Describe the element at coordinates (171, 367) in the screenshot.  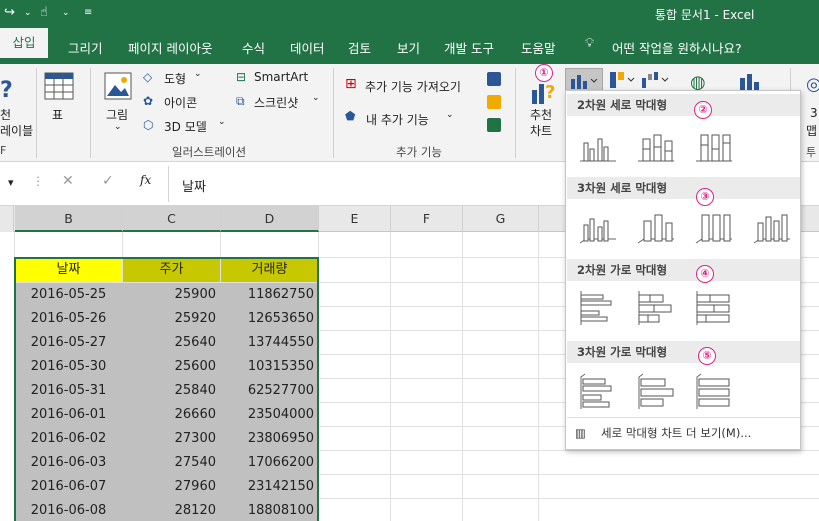
I see `cell-price: 25600` at that location.